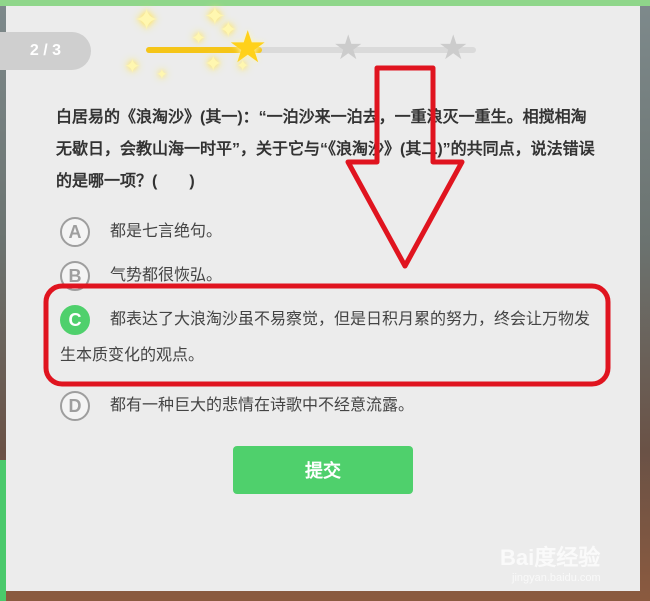 The width and height of the screenshot is (650, 601). I want to click on page-counter: 2 / 3, so click(45, 51).